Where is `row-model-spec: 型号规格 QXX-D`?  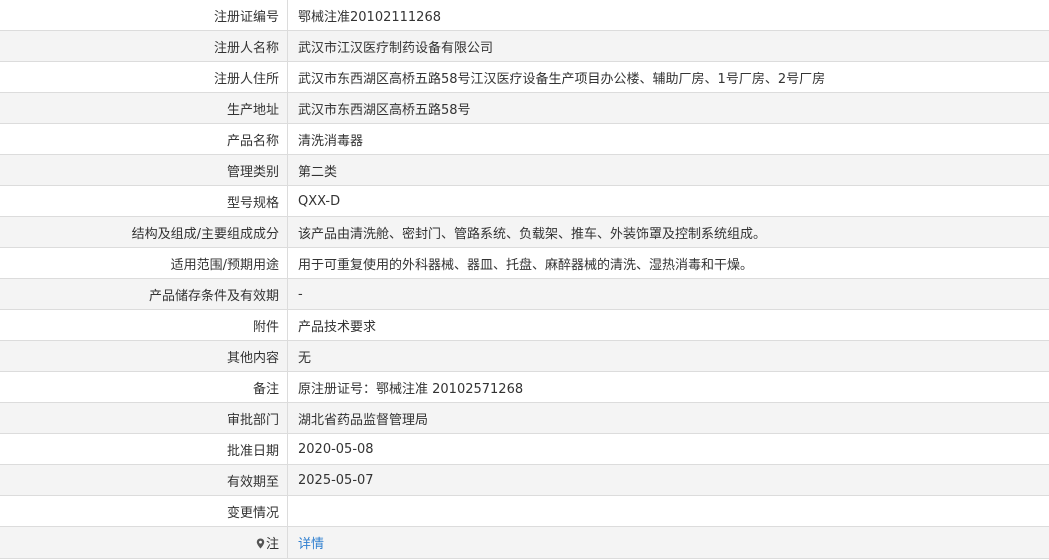
row-model-spec: 型号规格 QXX-D is located at coordinates (524, 201).